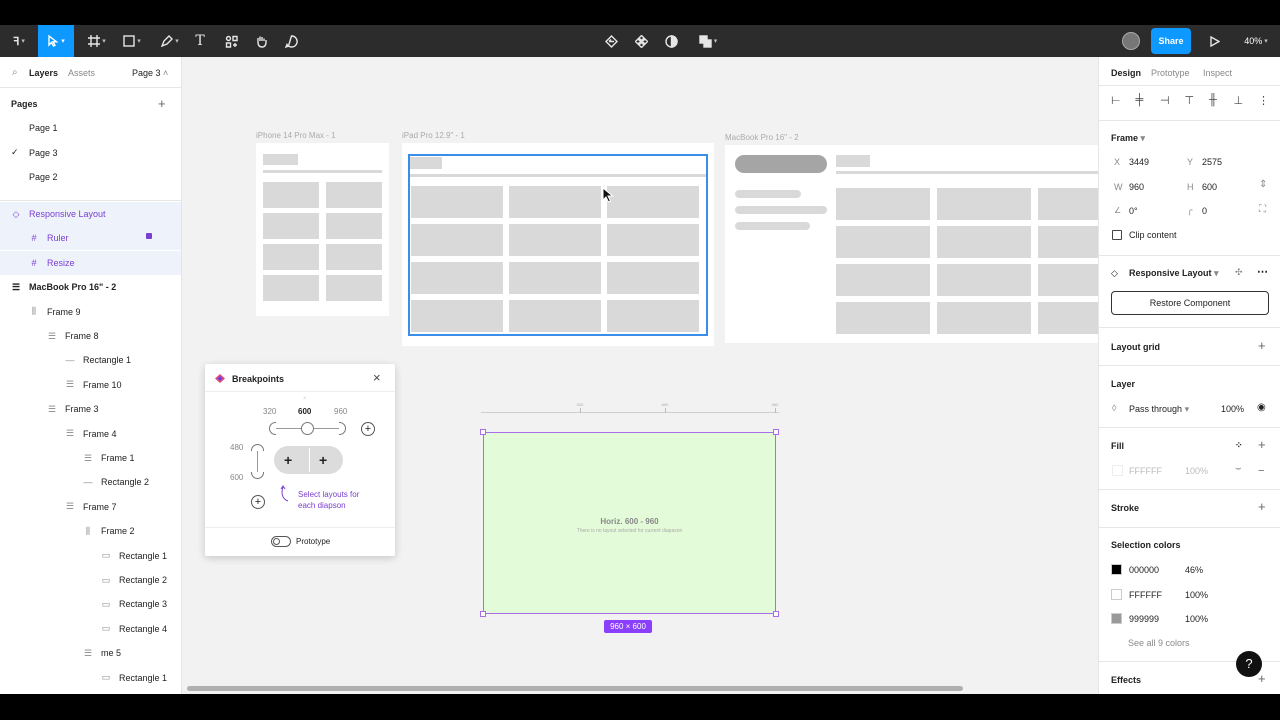 Image resolution: width=1280 pixels, height=720 pixels. I want to click on hand-tool-button, so click(261, 41).